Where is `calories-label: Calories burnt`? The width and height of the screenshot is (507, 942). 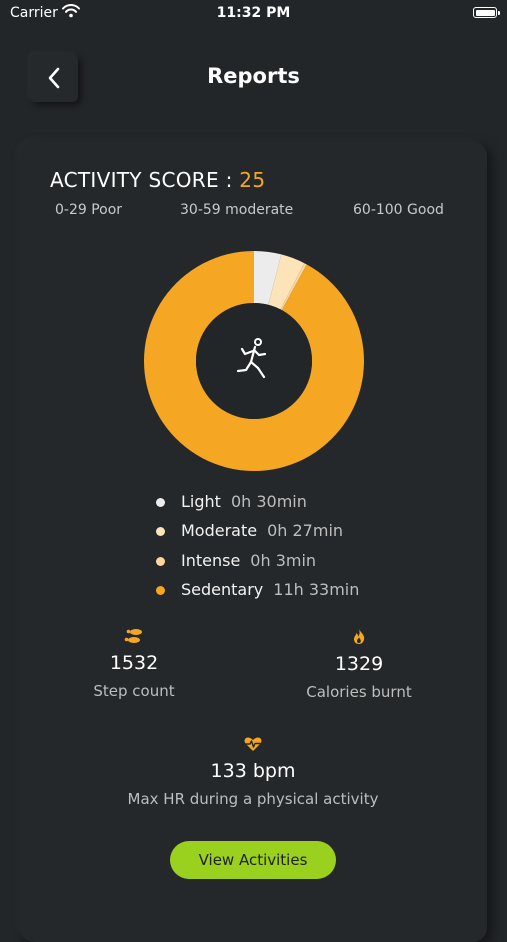
calories-label: Calories burnt is located at coordinates (359, 692).